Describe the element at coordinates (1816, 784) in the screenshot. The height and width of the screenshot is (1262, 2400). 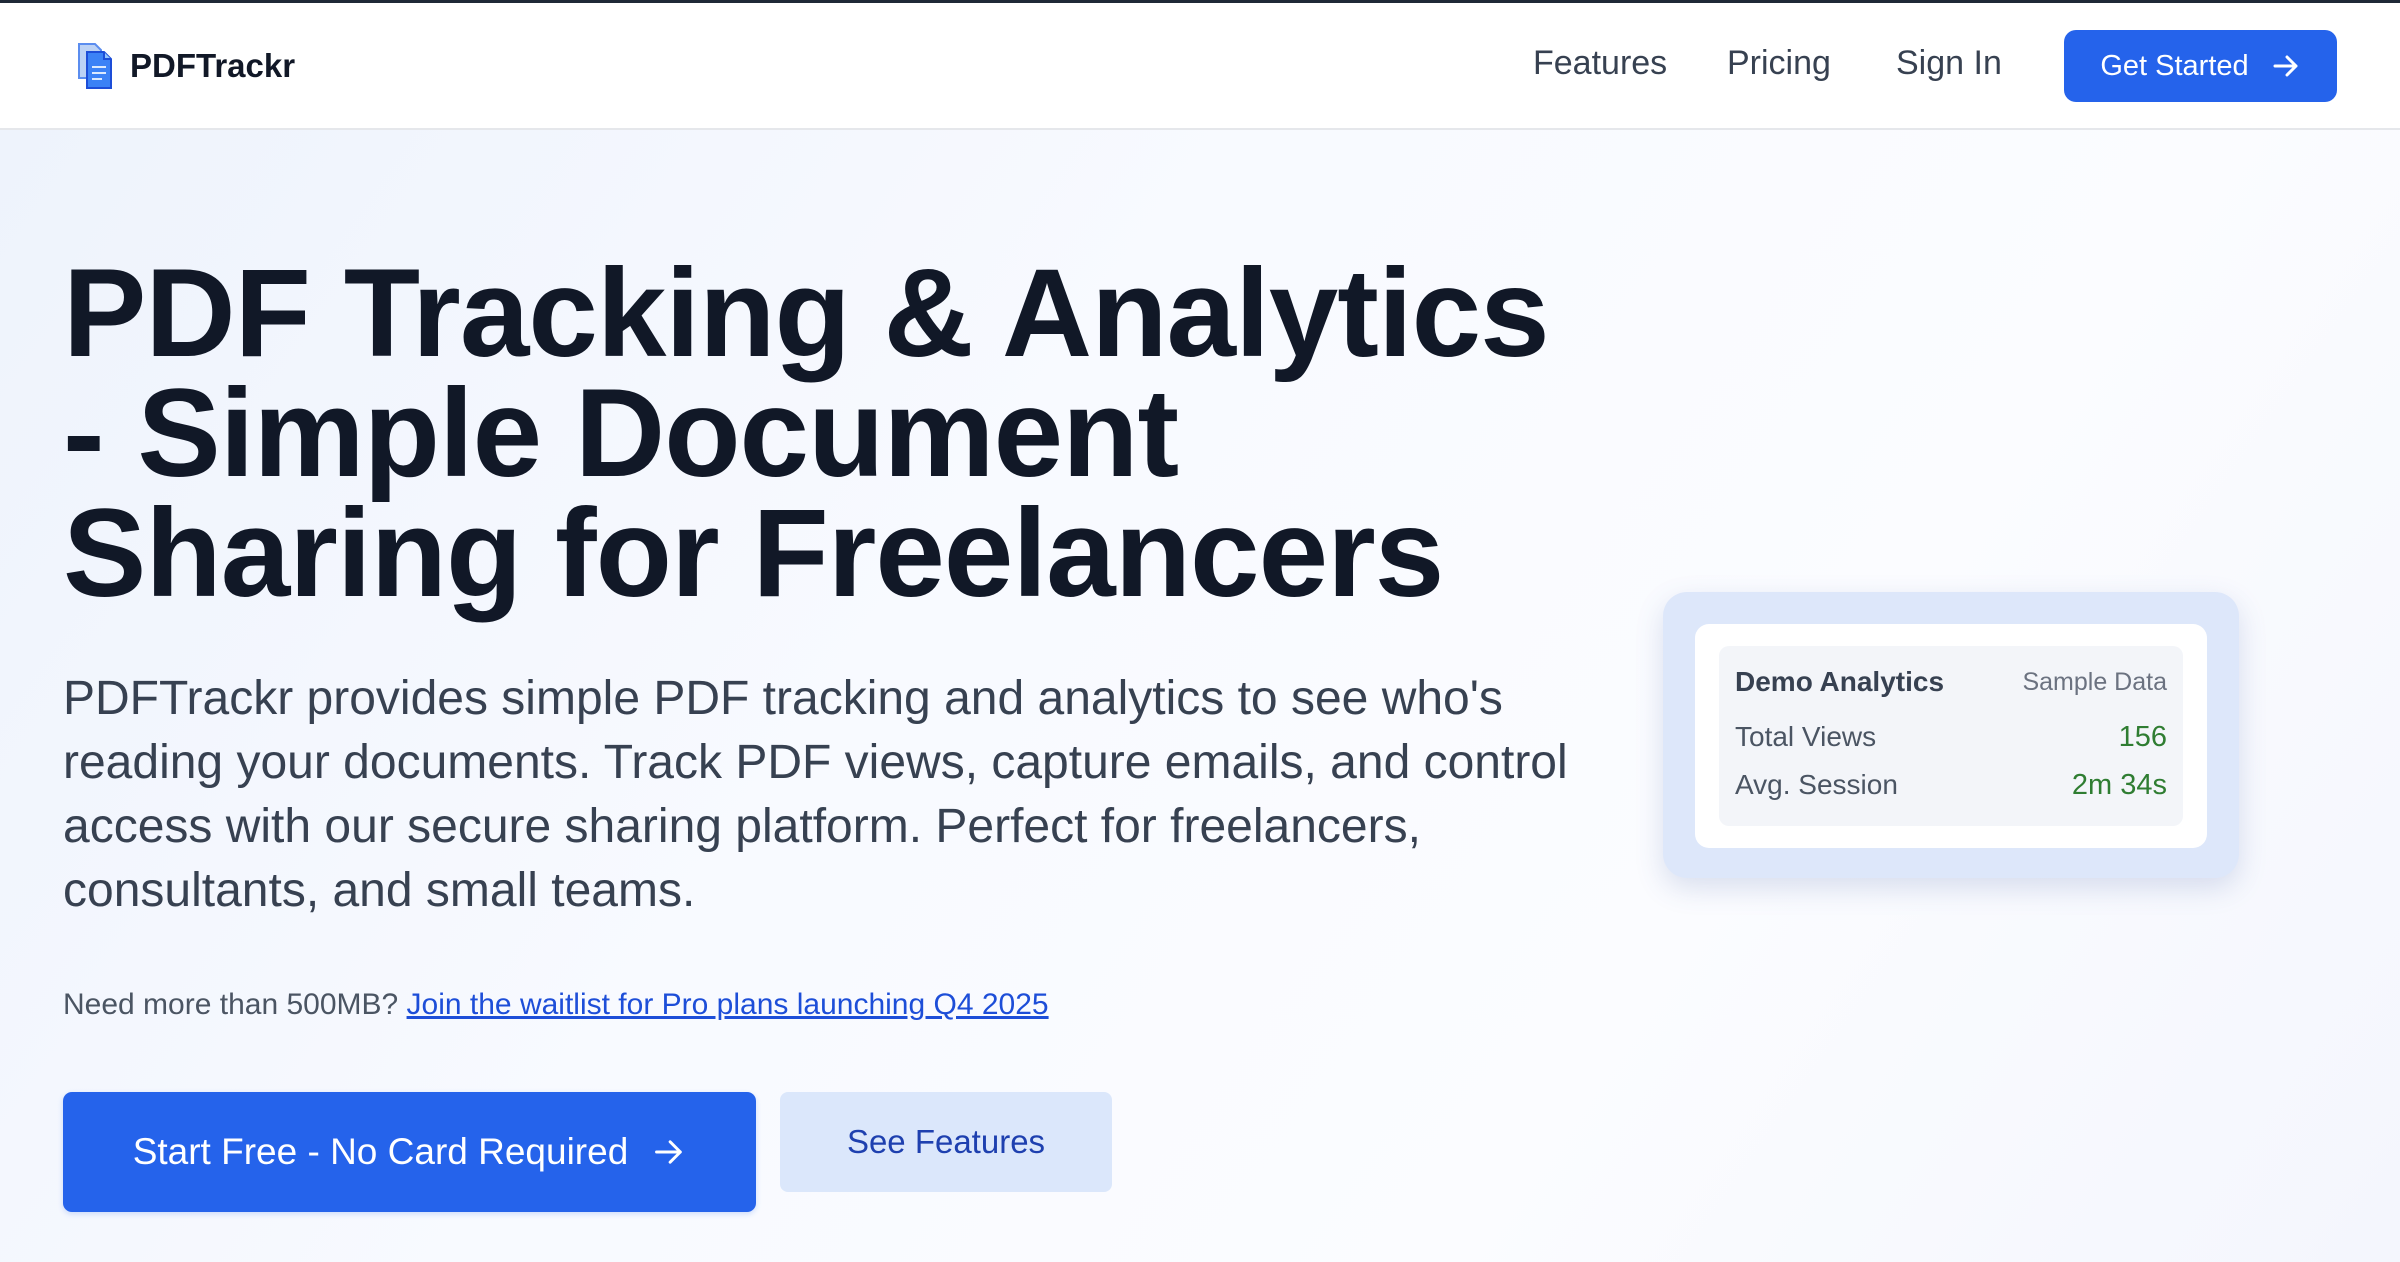
I see `stat-label-avg-session: Avg. Session` at that location.